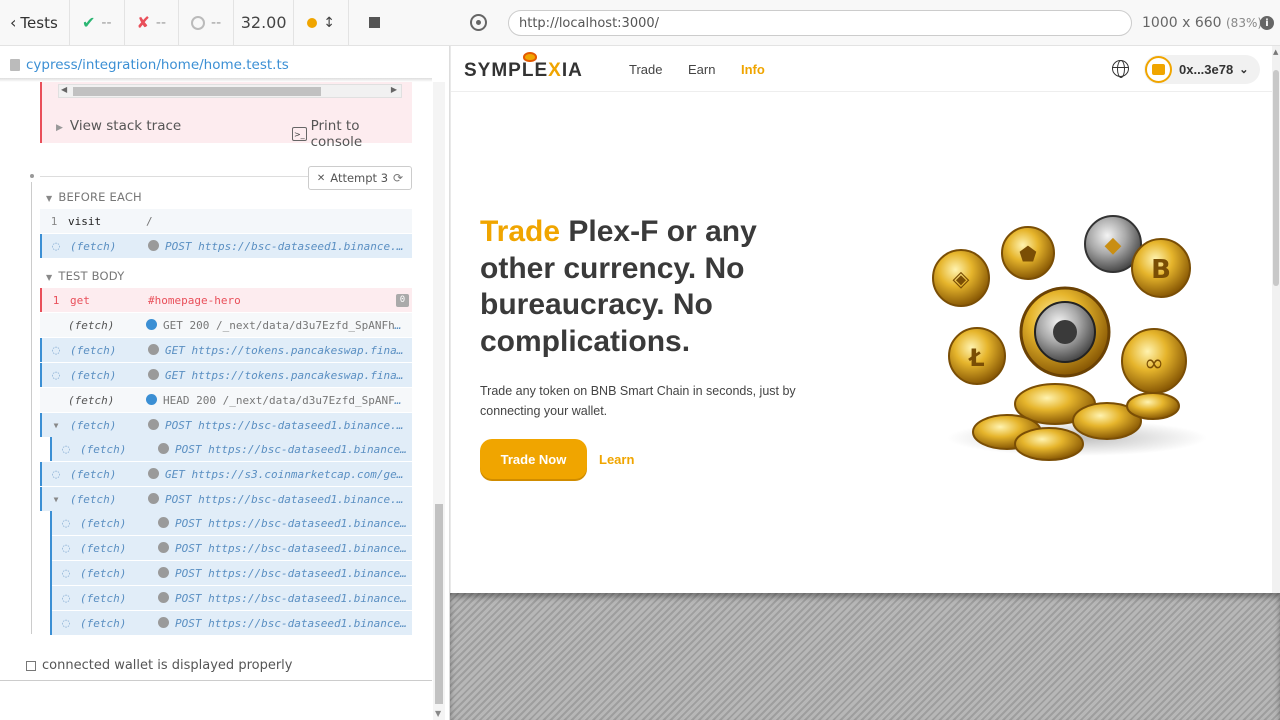 This screenshot has width=1280, height=720. Describe the element at coordinates (322, 23) in the screenshot. I see `auto-scroll-toggle: ↕` at that location.